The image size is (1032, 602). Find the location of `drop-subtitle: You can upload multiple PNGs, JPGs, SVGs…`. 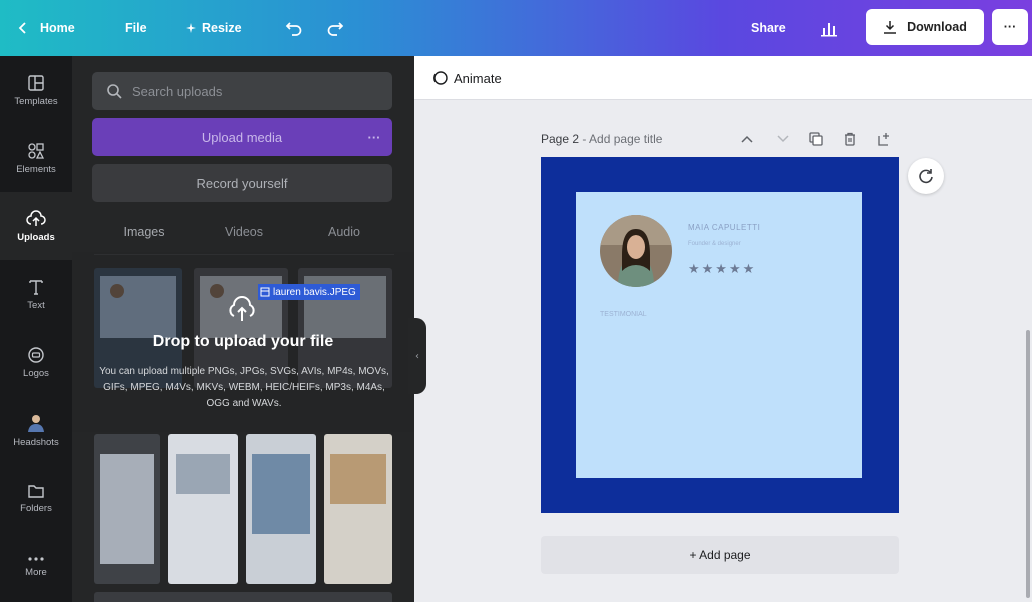

drop-subtitle: You can upload multiple PNGs, JPGs, SVGs… is located at coordinates (244, 387).